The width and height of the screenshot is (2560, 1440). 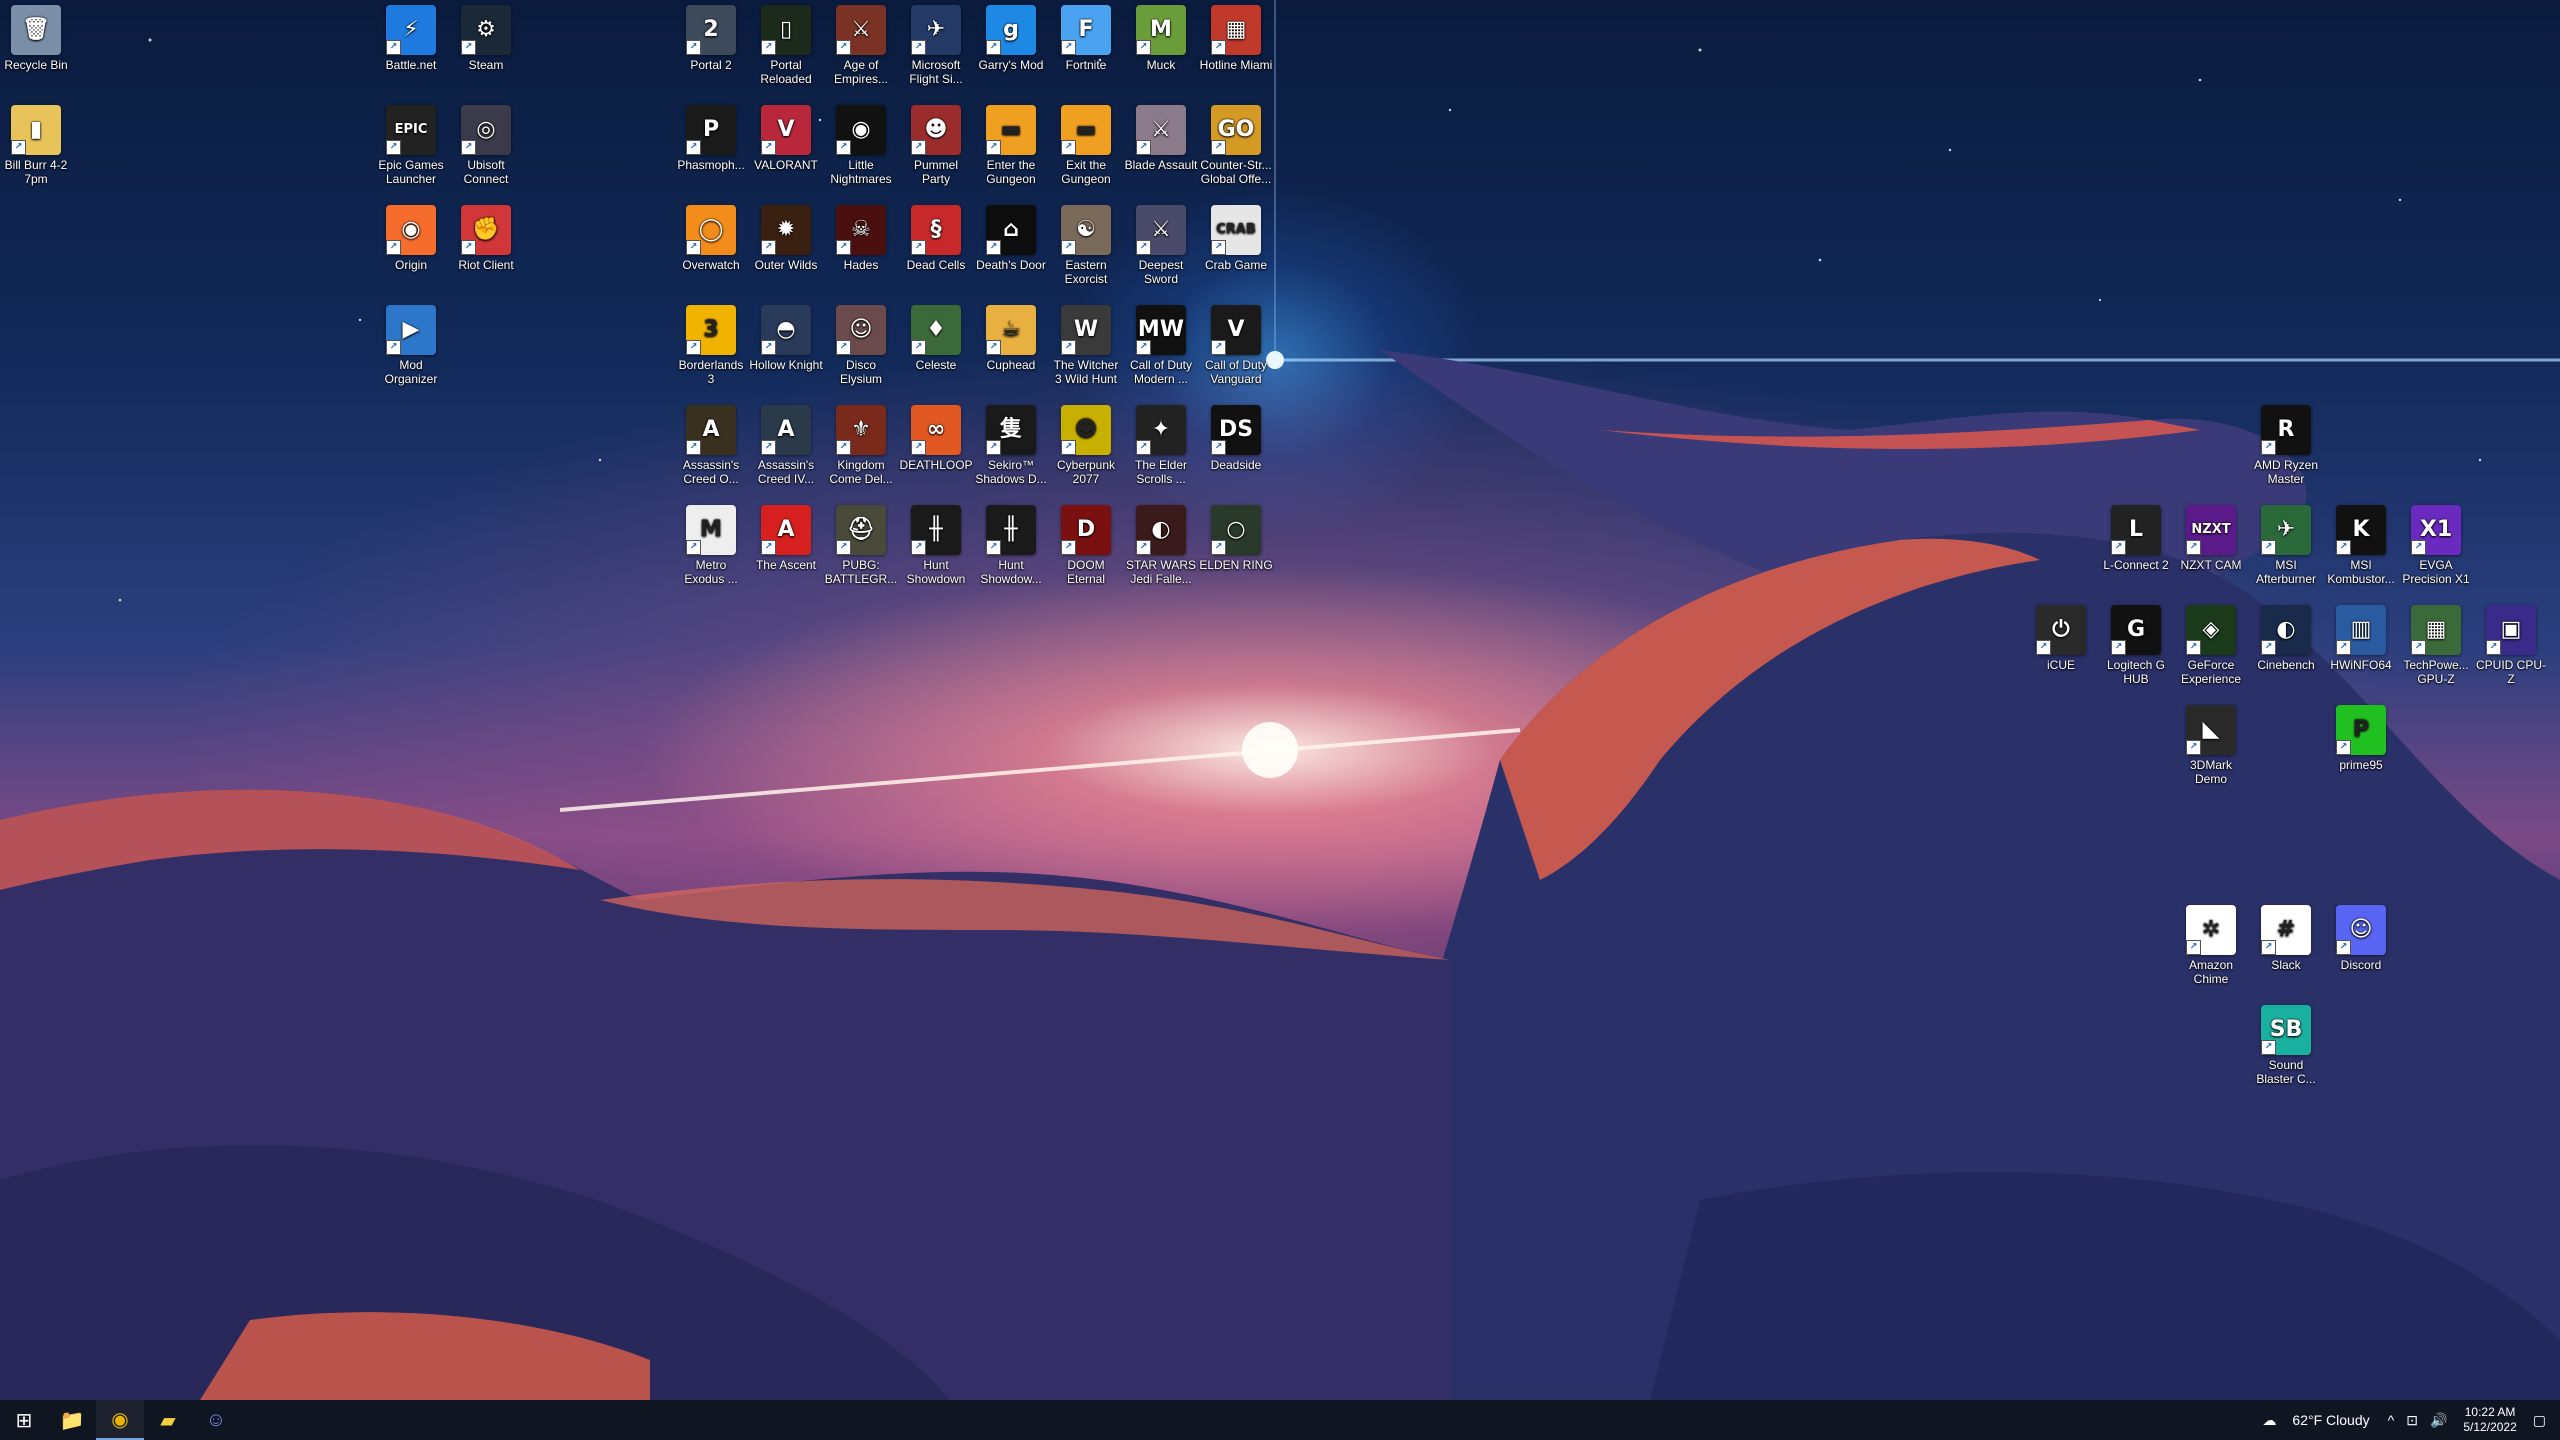 I want to click on network-icon: ⊡, so click(x=2412, y=1420).